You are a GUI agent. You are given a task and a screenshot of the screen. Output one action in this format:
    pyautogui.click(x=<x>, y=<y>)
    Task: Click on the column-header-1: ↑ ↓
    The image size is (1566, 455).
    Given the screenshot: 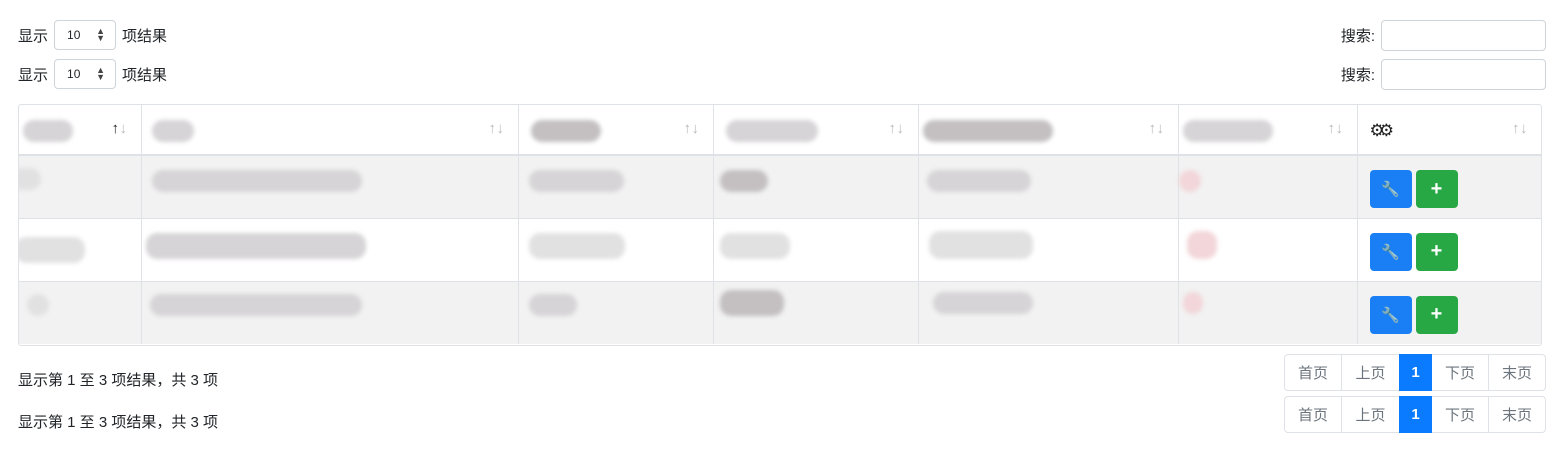 What is the action you would take?
    pyautogui.click(x=80, y=130)
    